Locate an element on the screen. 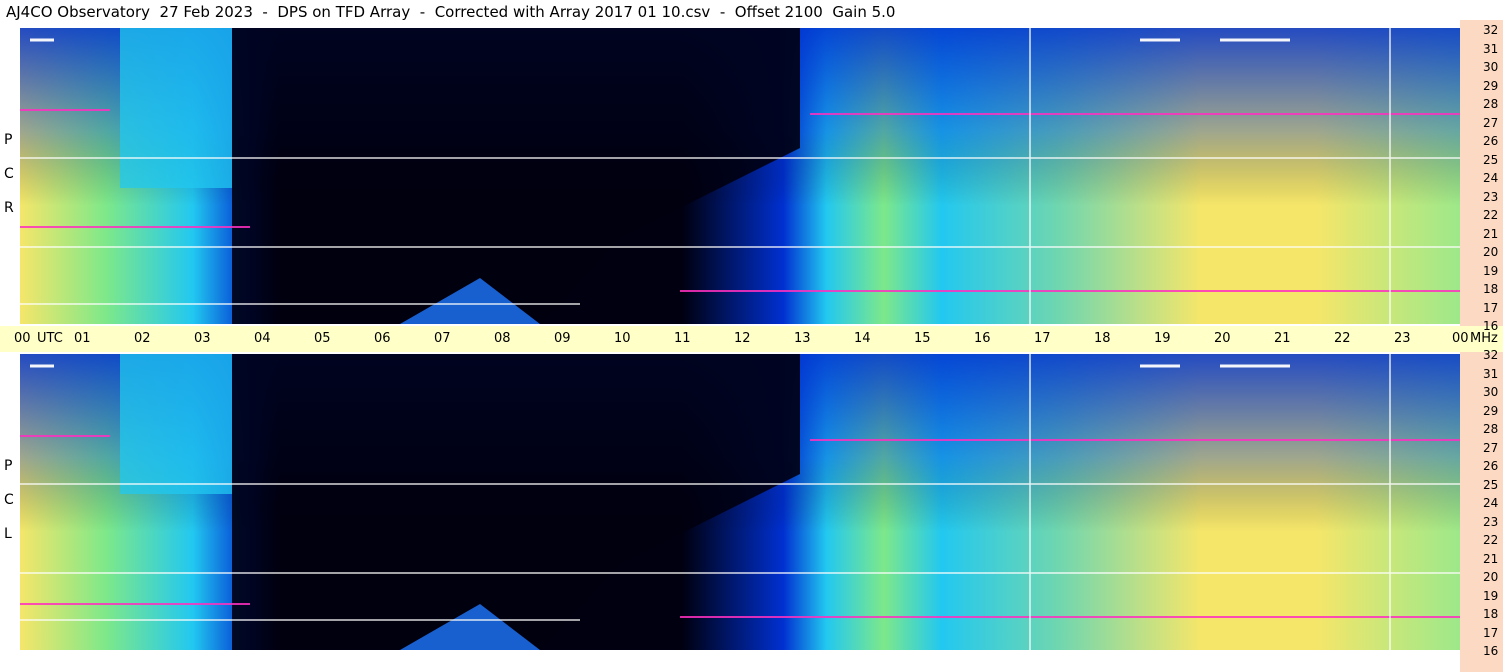 The image size is (1503, 672). lcp-freq-tick-18: 18 is located at coordinates (1491, 614).